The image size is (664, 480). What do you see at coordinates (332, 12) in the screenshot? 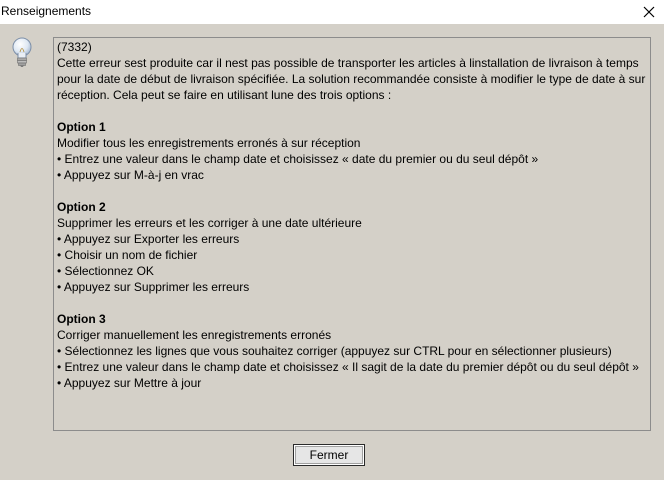
I see `title-bar: Renseignements` at bounding box center [332, 12].